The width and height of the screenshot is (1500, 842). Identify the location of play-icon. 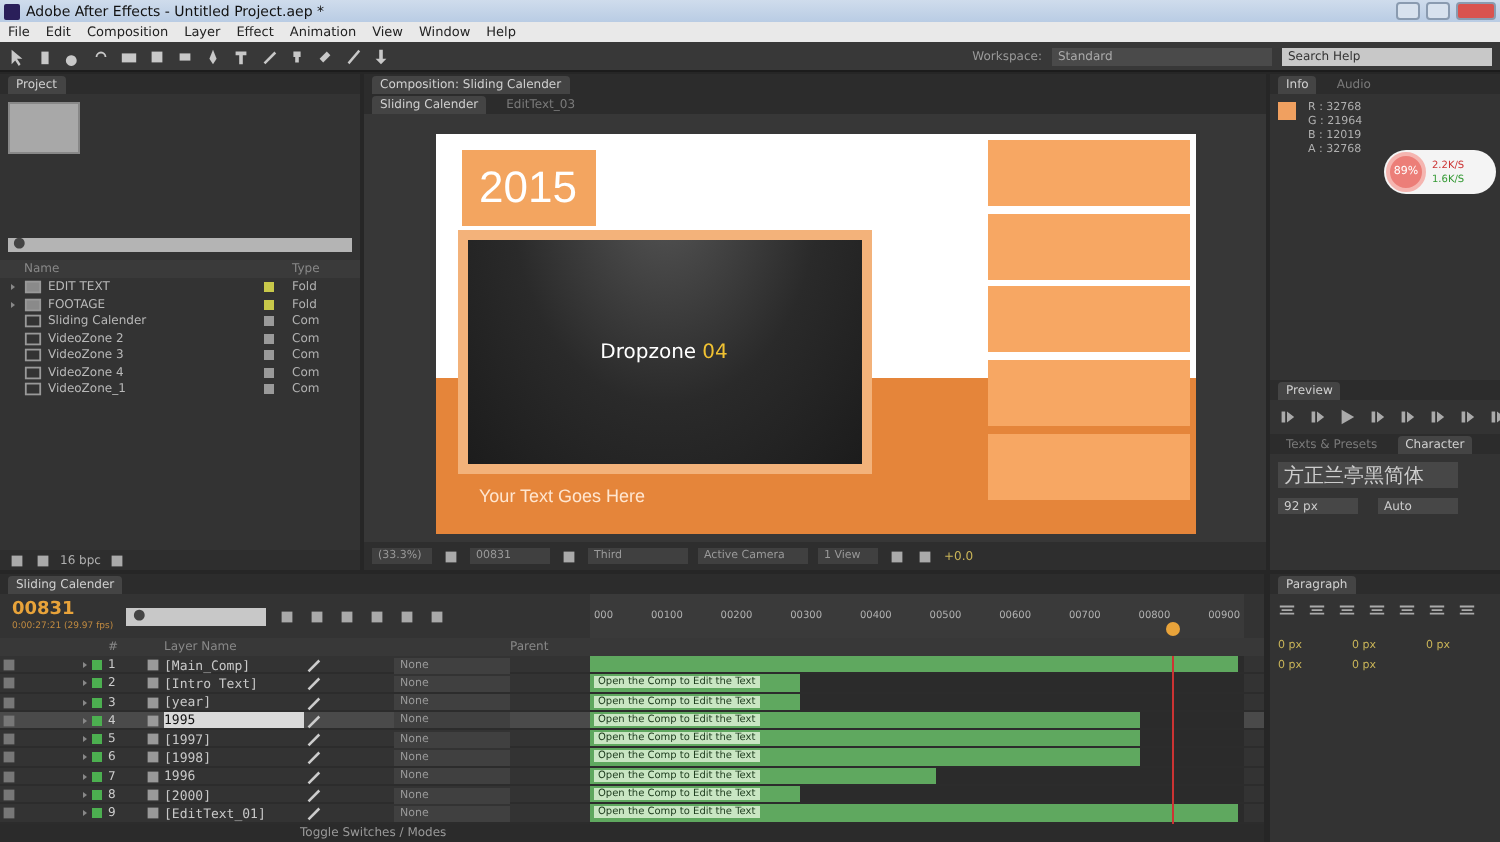
(1347, 417).